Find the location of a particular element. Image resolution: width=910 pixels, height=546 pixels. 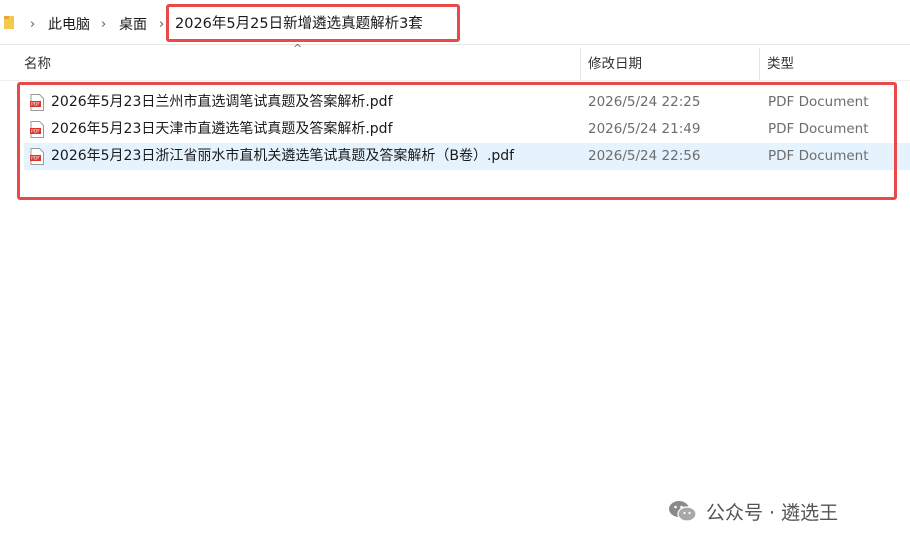

header-divider is located at coordinates (455, 80).